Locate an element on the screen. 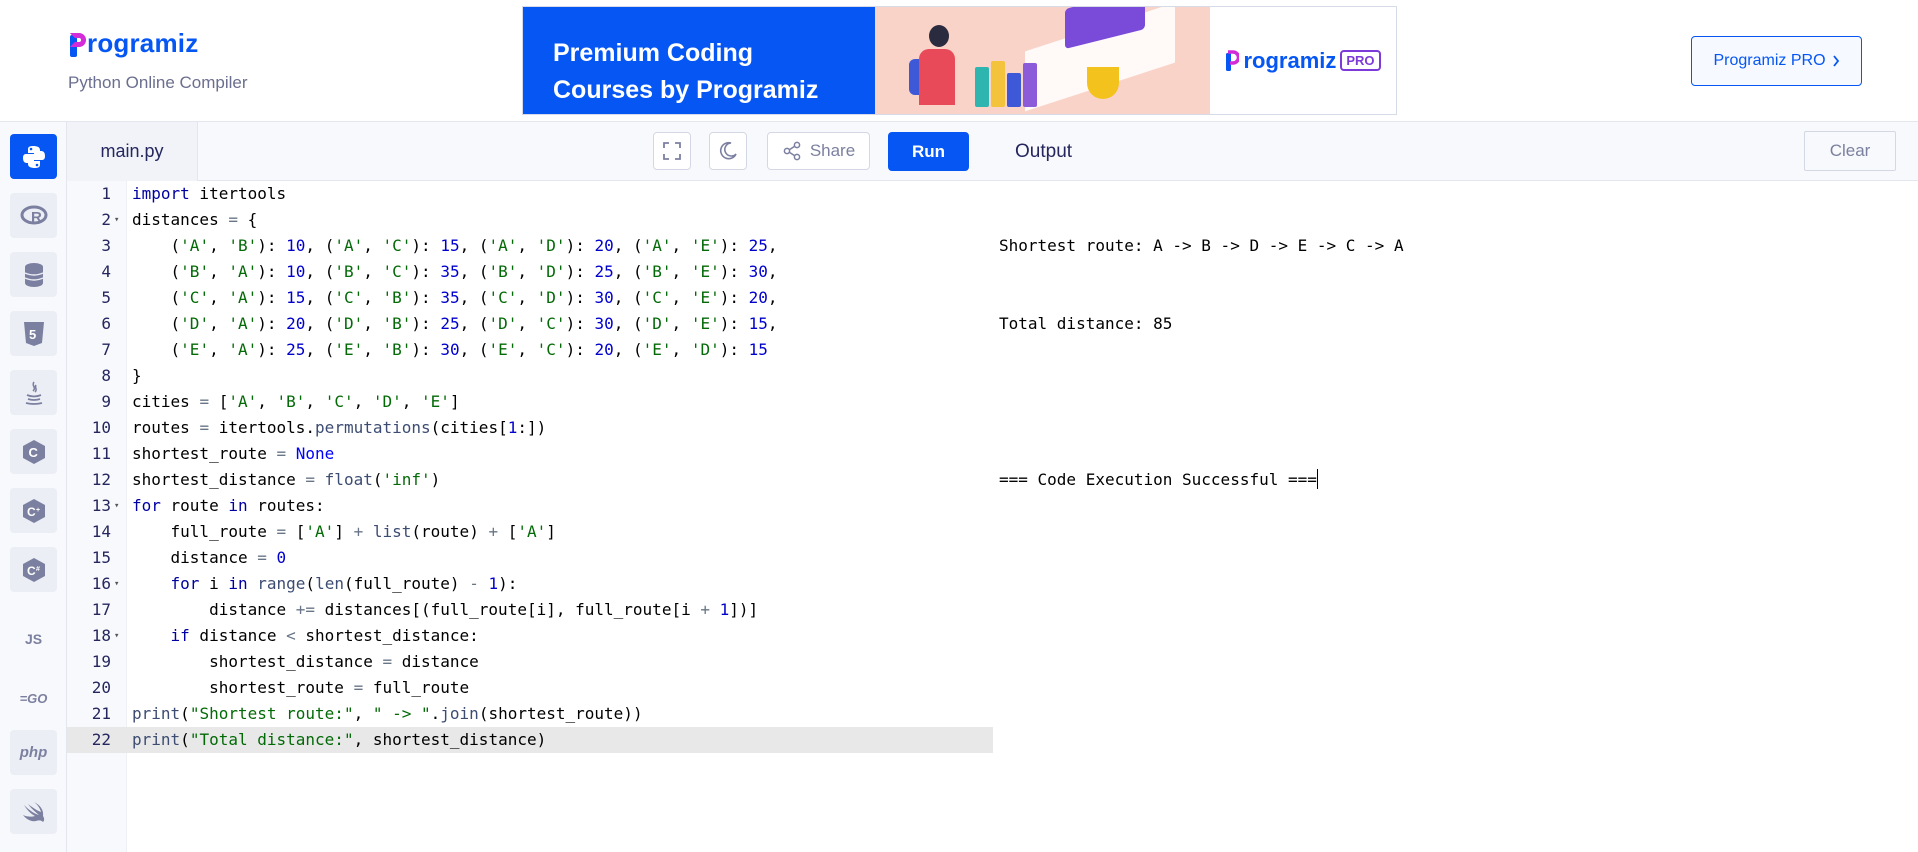 The image size is (1918, 852). page-subtitle: Python Online Compiler is located at coordinates (158, 82).